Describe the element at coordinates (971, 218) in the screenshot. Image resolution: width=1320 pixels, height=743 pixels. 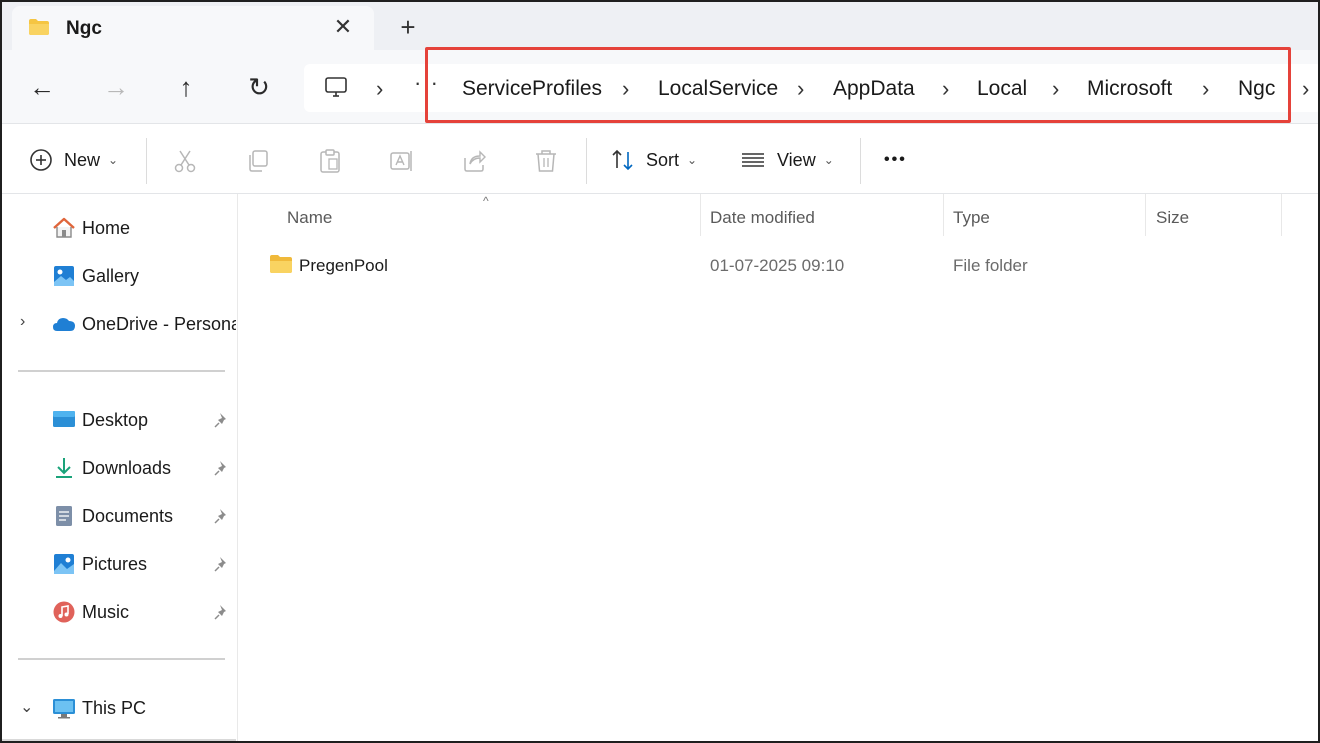
I see `column-header-type: Type` at that location.